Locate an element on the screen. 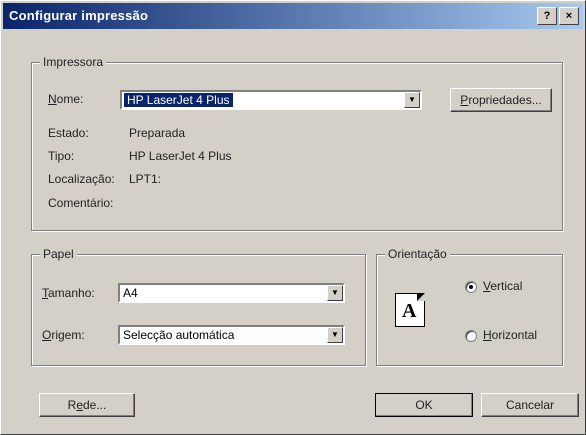  page-fold is located at coordinates (421, 297).